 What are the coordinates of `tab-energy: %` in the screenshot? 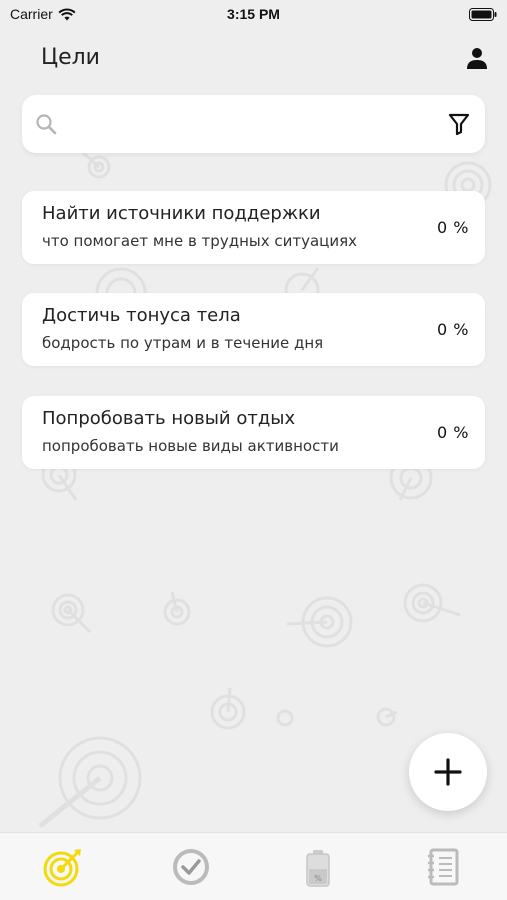 It's located at (318, 867).